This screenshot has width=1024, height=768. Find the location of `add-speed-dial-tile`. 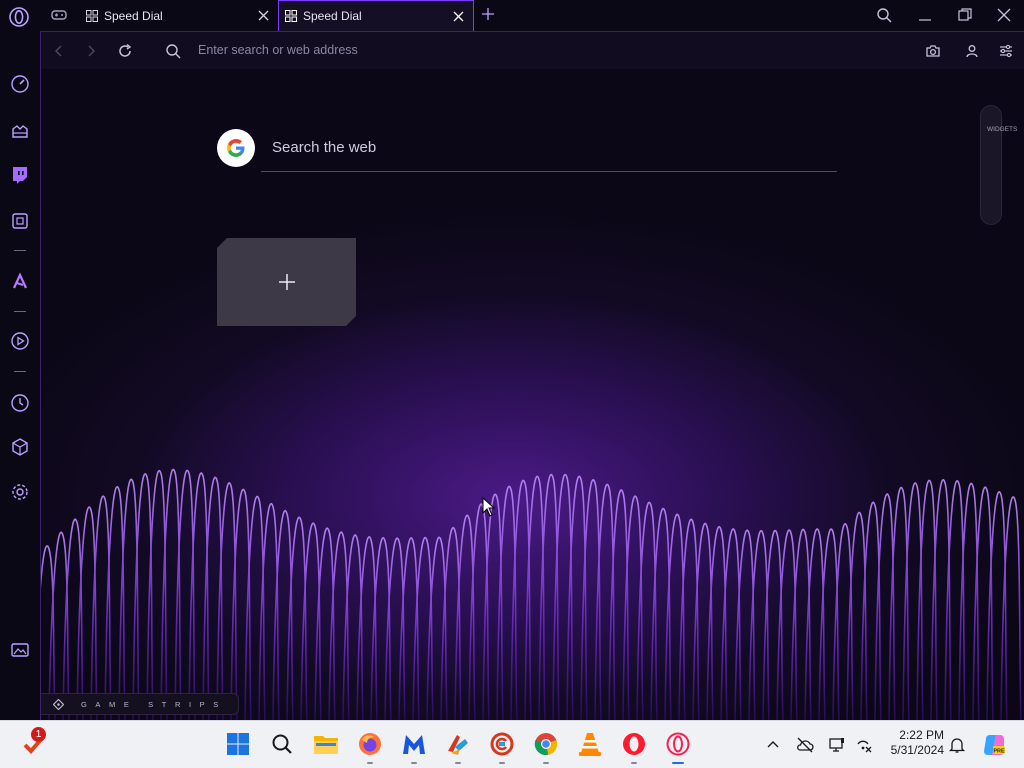

add-speed-dial-tile is located at coordinates (286, 282).